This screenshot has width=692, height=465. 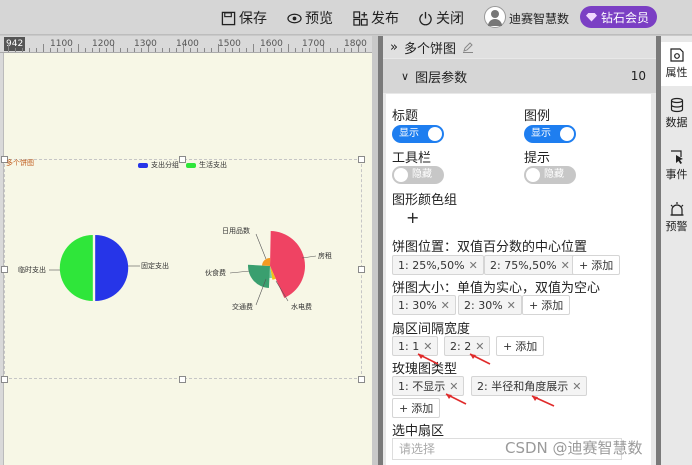 What do you see at coordinates (385, 19) in the screenshot?
I see `publish-label: 发布` at bounding box center [385, 19].